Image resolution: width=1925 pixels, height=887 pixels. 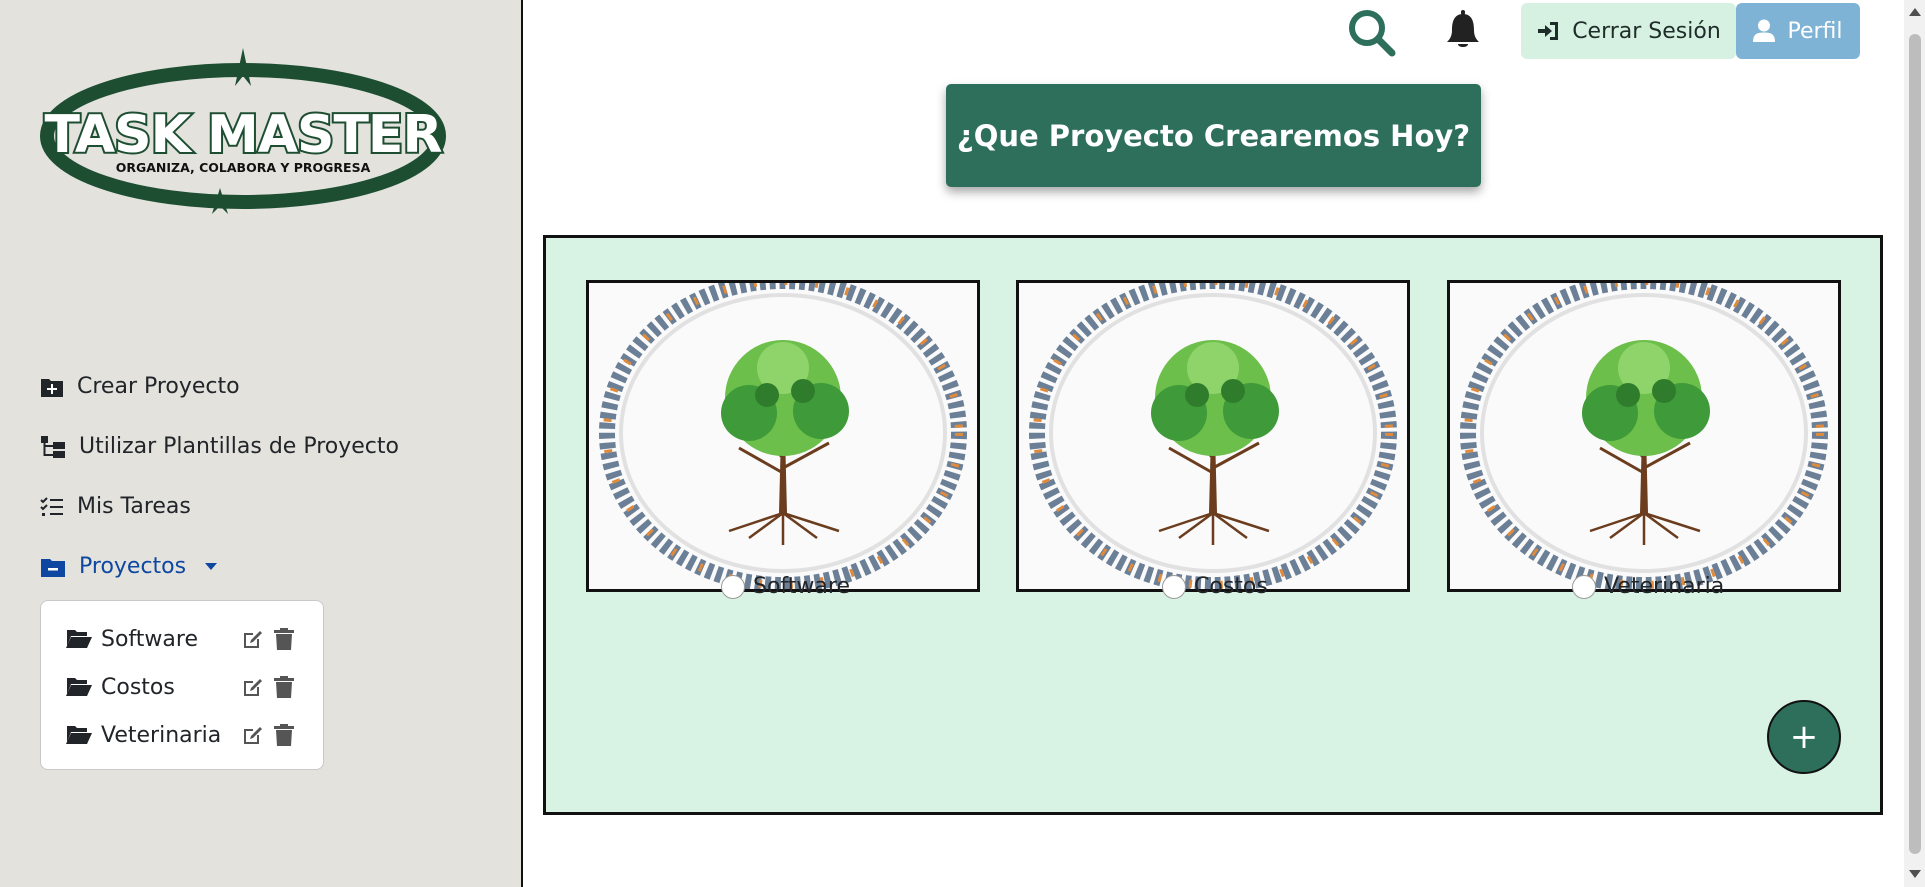 I want to click on scroll-up-icon, so click(x=1915, y=12).